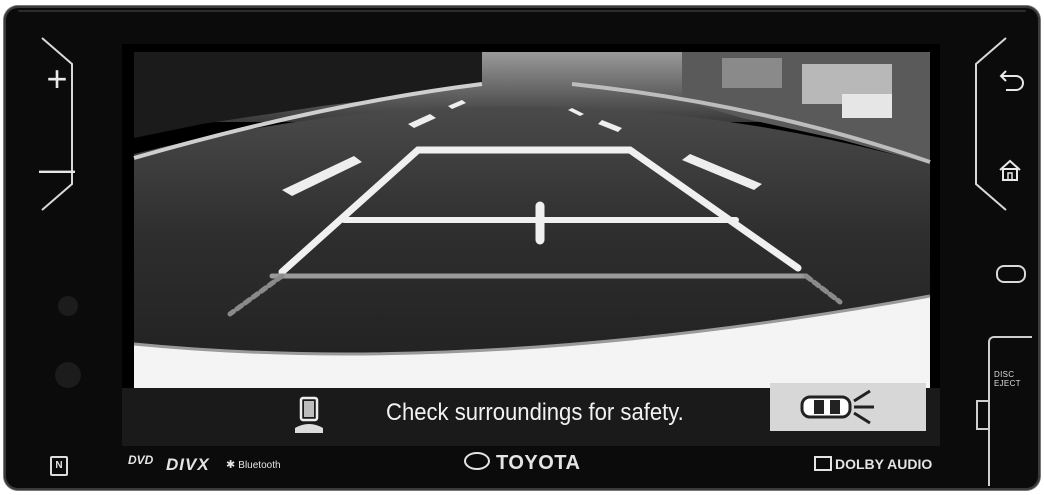 Image resolution: width=1044 pixels, height=495 pixels. I want to click on back-button, so click(1010, 82).